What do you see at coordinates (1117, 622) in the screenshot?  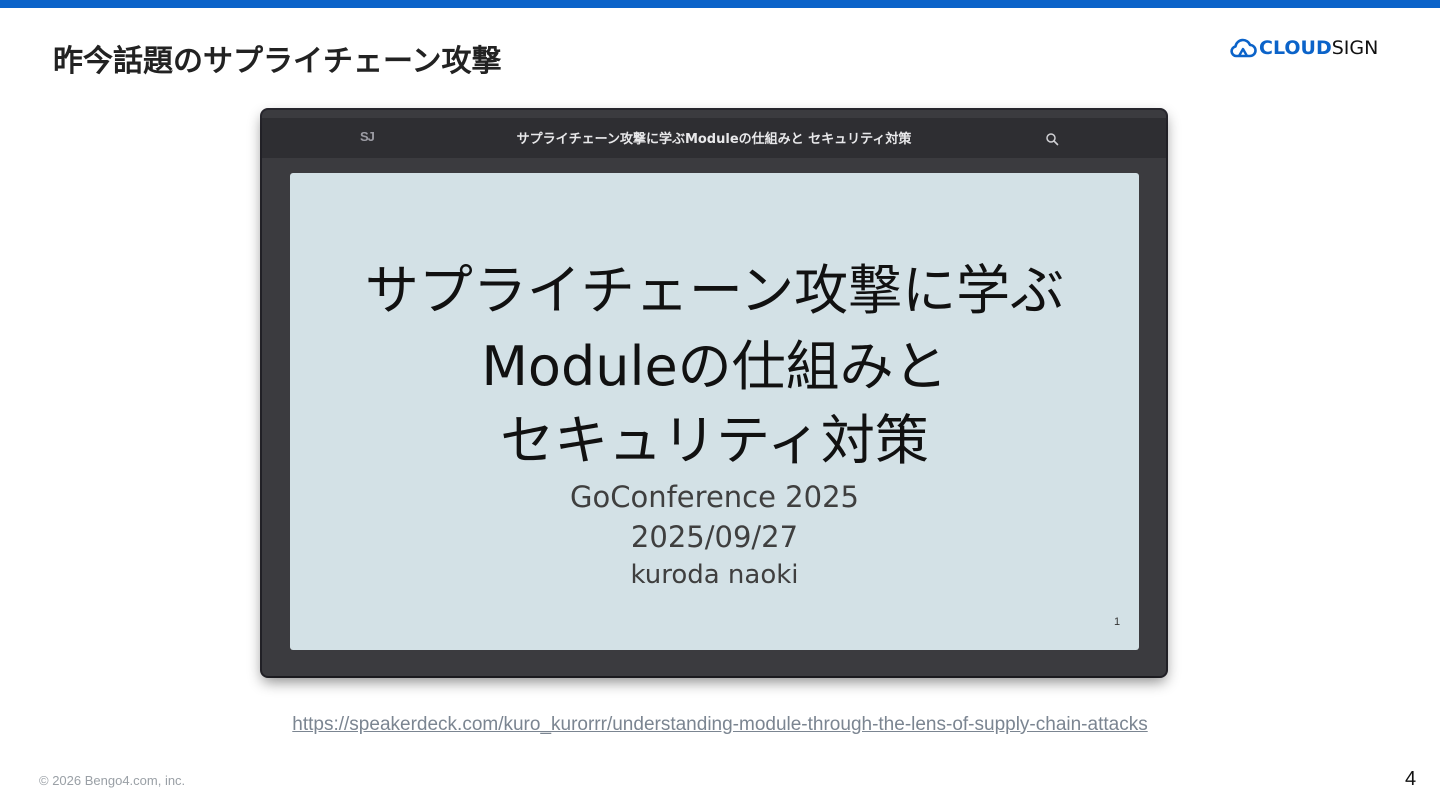 I see `slide-page-number: 1` at bounding box center [1117, 622].